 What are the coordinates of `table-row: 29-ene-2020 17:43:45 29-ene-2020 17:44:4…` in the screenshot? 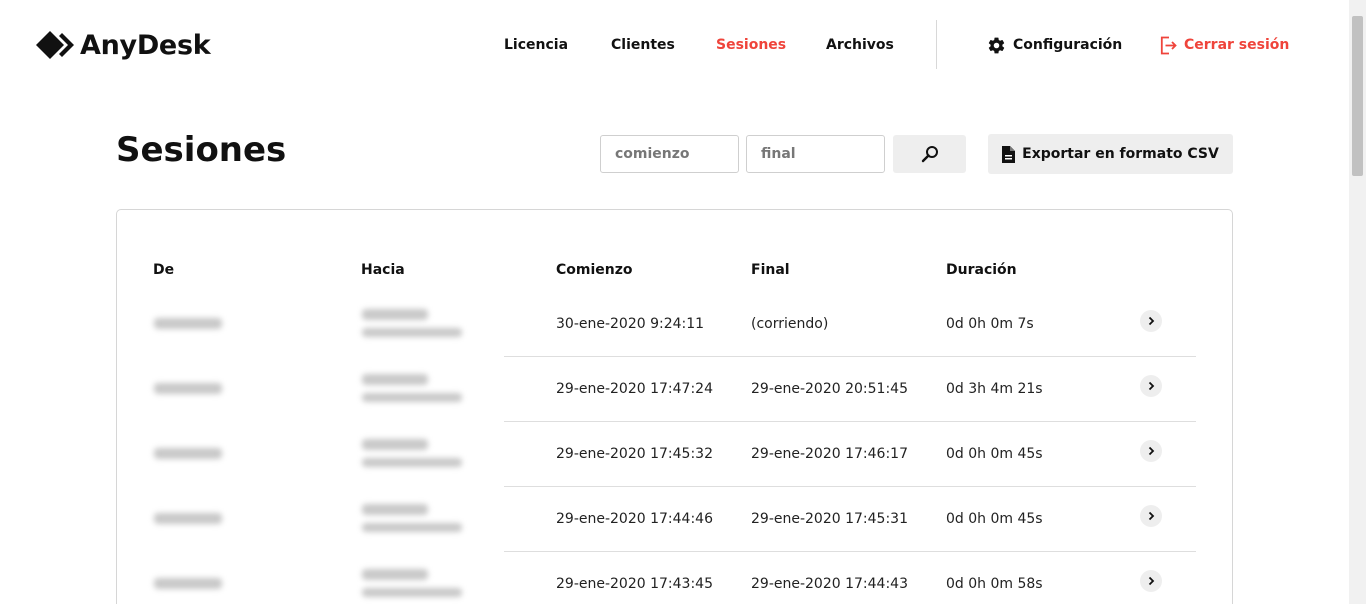 It's located at (674, 578).